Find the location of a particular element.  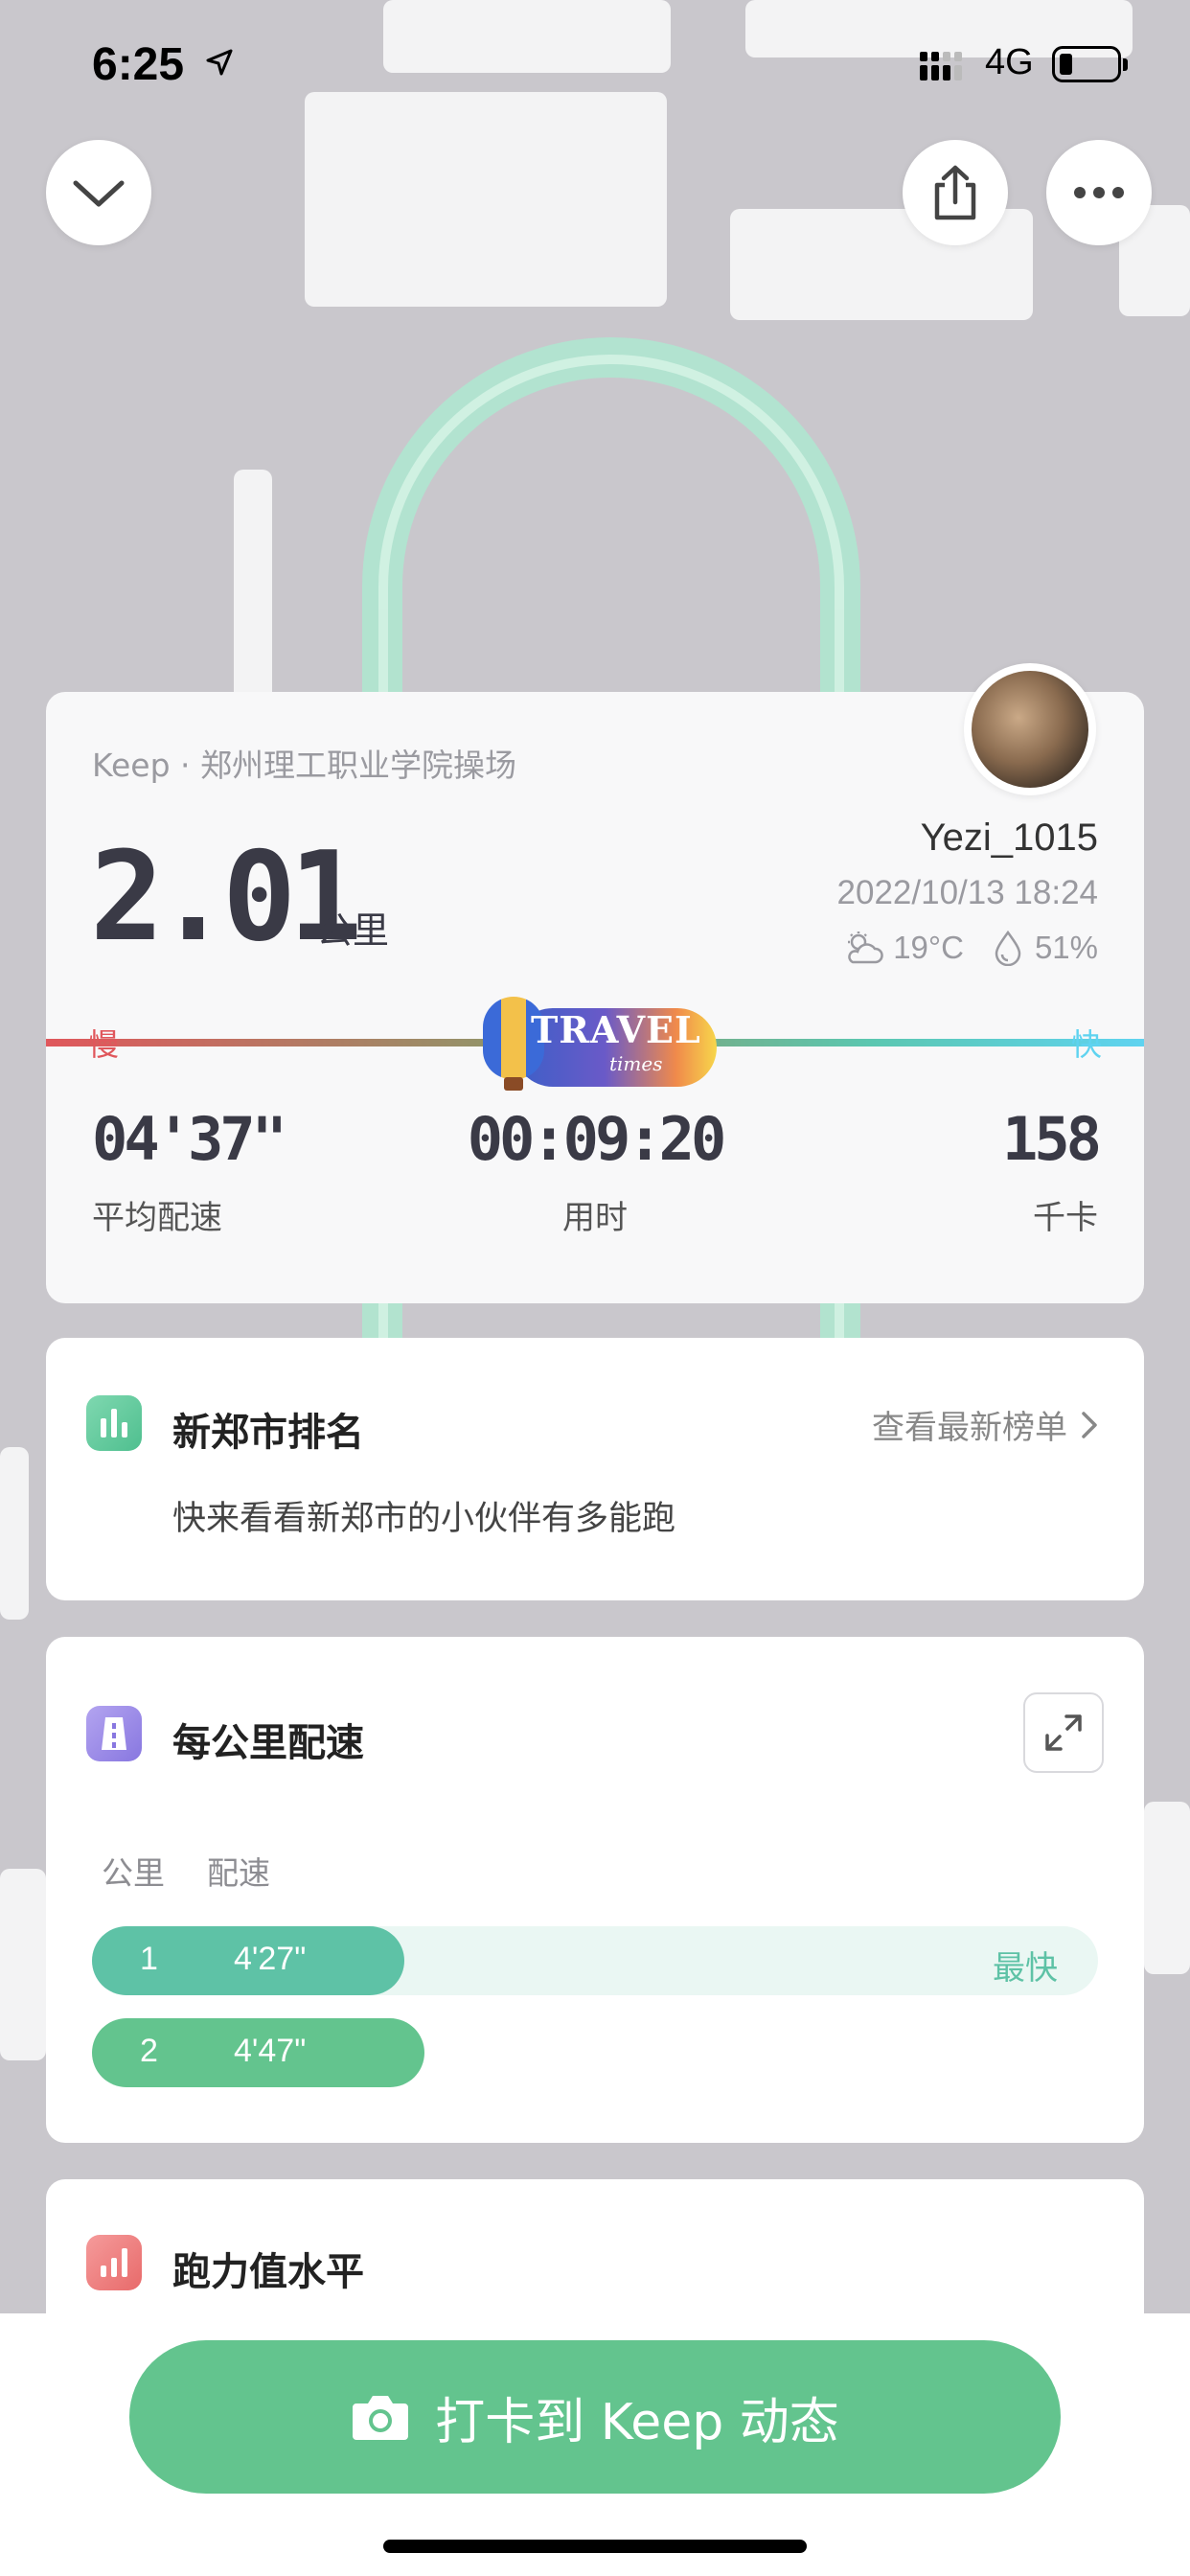

partly-cloudy-icon is located at coordinates (866, 948).